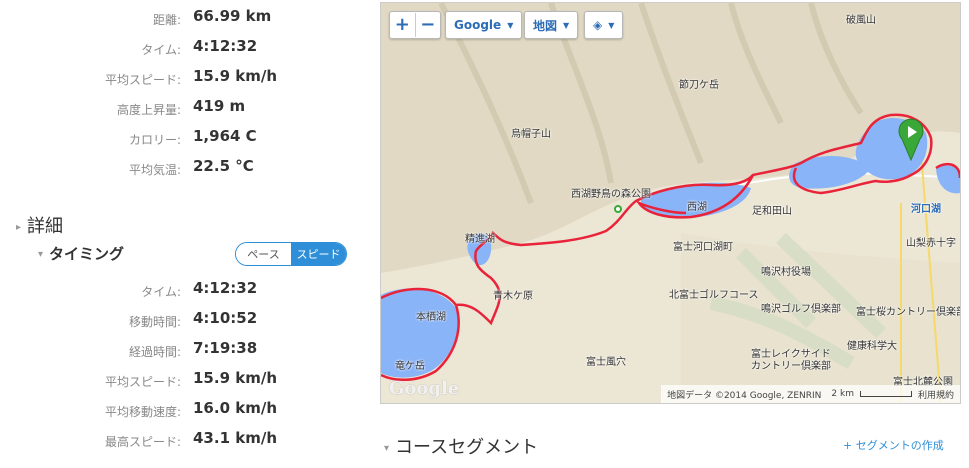 This screenshot has width=969, height=468. What do you see at coordinates (154, 352) in the screenshot?
I see `stat-label: 経過時間:` at bounding box center [154, 352].